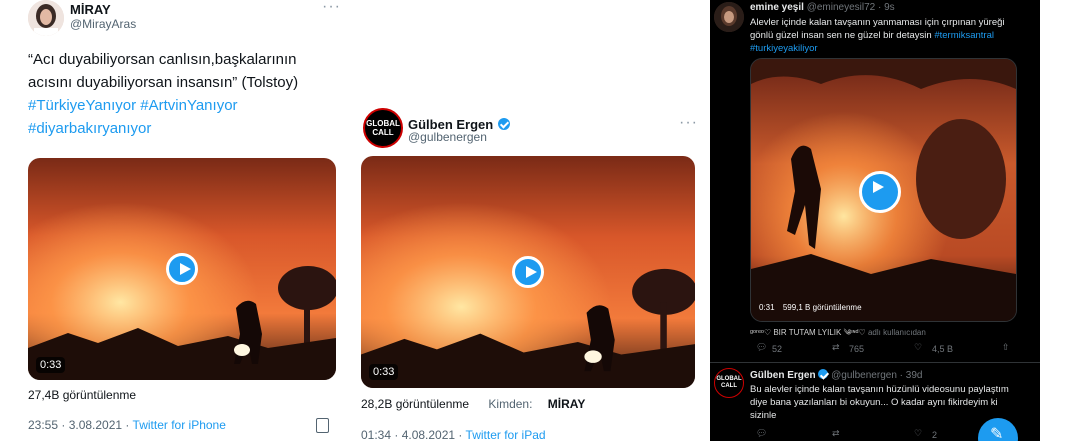 This screenshot has width=1068, height=441. Describe the element at coordinates (935, 435) in the screenshot. I see `like-count: 2` at that location.